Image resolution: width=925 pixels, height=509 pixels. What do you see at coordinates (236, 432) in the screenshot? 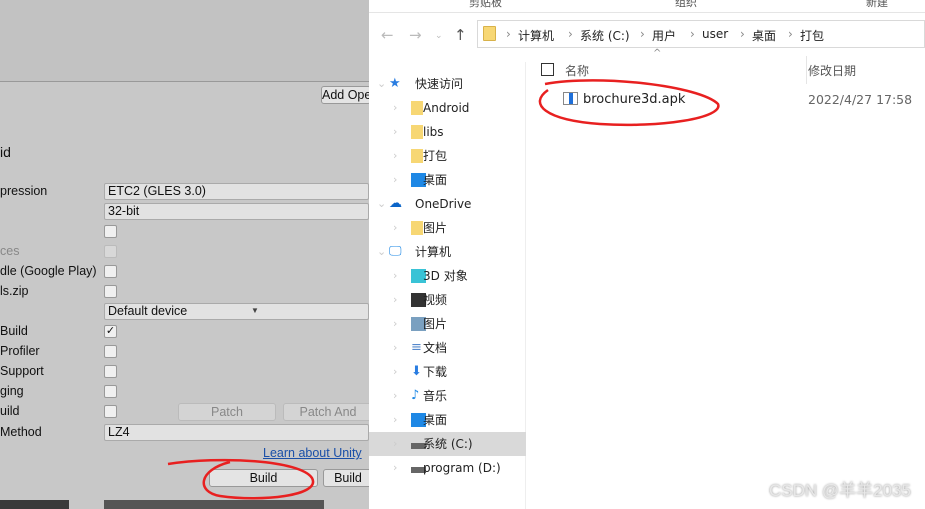
I see `setting-dropdown: LZ4` at bounding box center [236, 432].